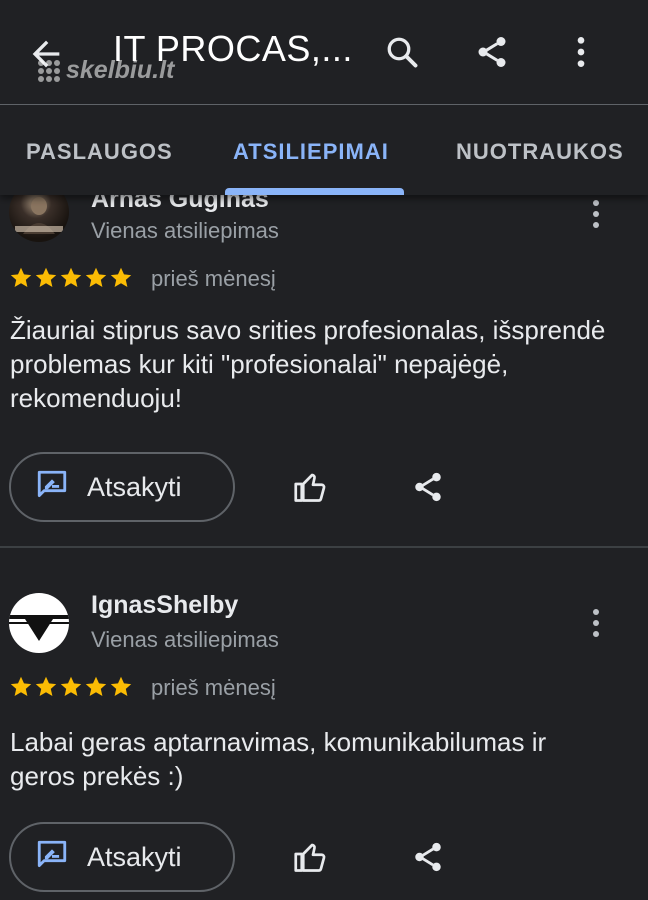 The width and height of the screenshot is (648, 900). What do you see at coordinates (49, 70) in the screenshot?
I see `watermark-logo-icon` at bounding box center [49, 70].